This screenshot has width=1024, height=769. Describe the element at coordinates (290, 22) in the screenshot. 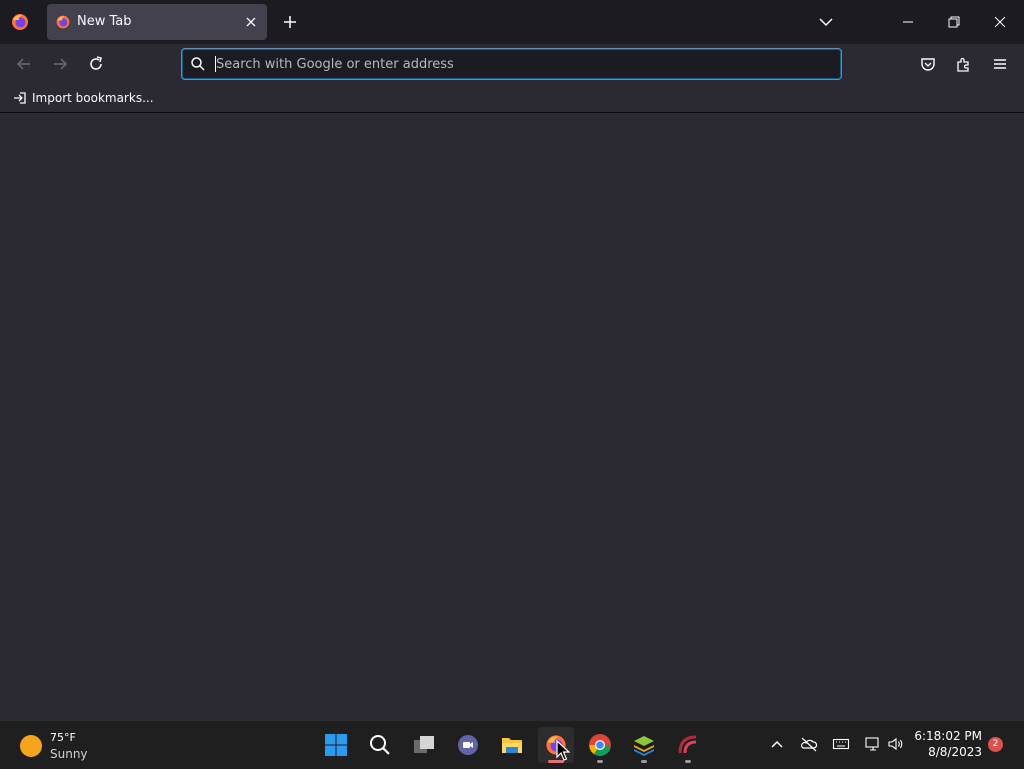

I see `plus-icon` at that location.